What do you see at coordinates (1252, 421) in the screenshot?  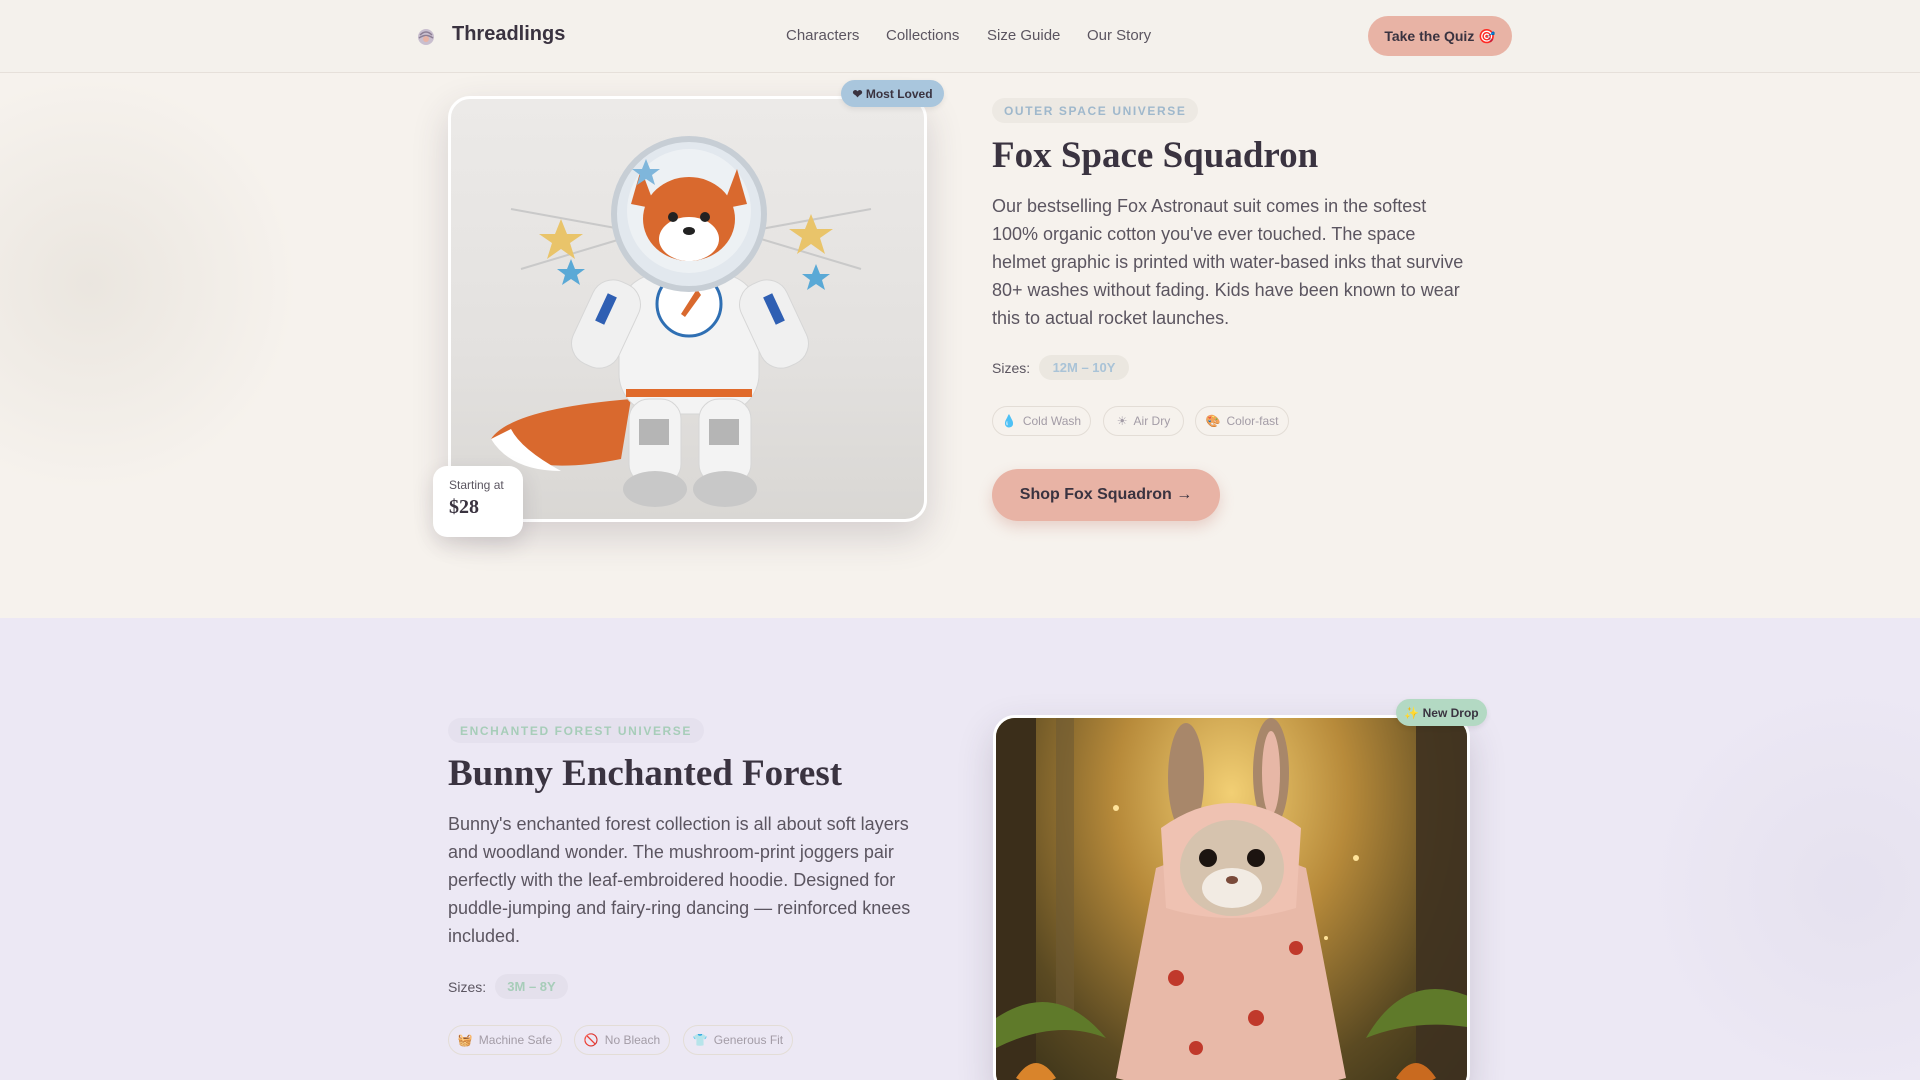 I see `care-label: Color-fast` at bounding box center [1252, 421].